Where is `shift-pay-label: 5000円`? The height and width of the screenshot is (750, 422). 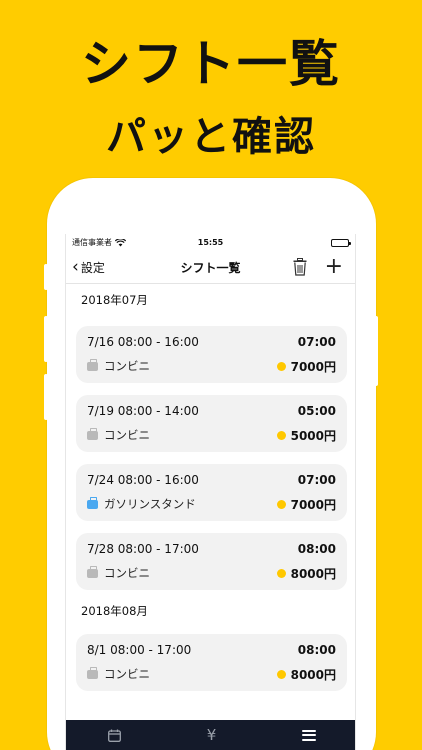 shift-pay-label: 5000円 is located at coordinates (313, 436).